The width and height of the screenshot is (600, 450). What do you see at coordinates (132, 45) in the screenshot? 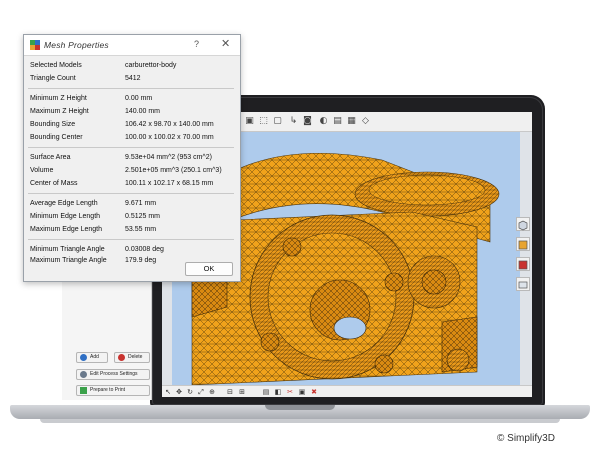
I see `dialog-titlebar: Mesh Properties ? ✕` at bounding box center [132, 45].